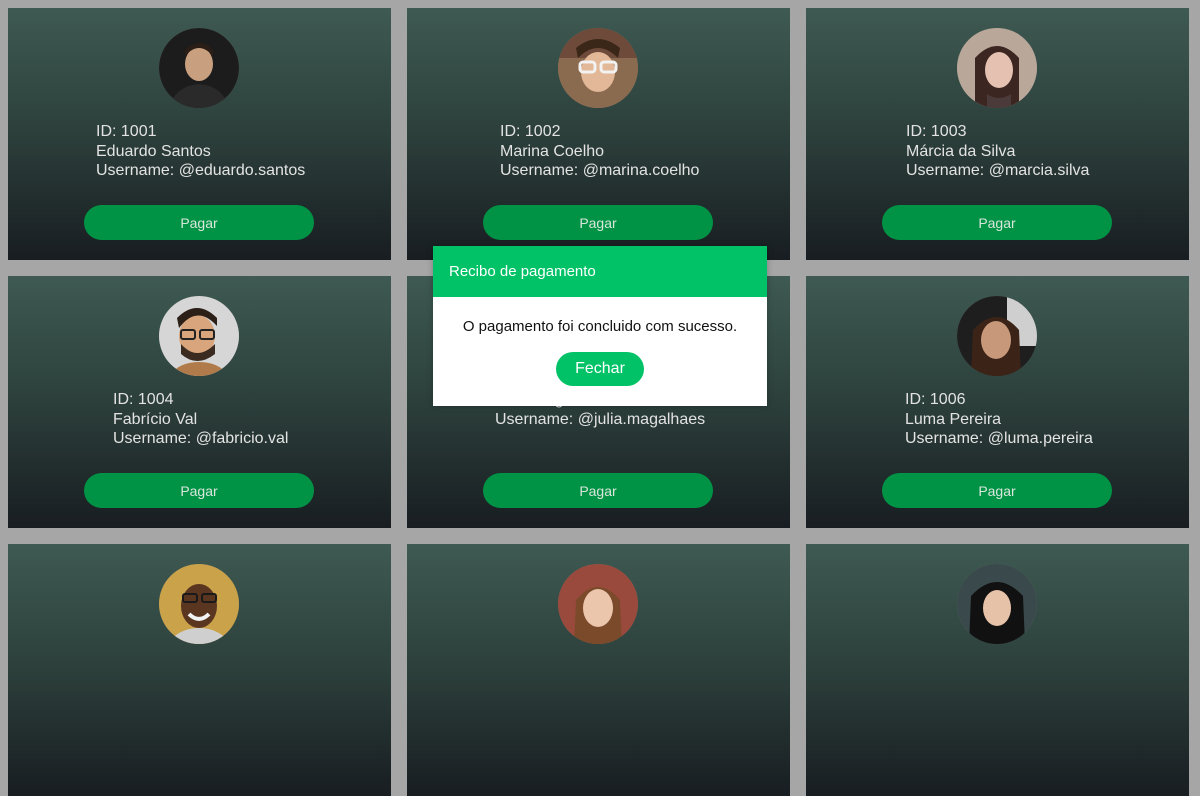  Describe the element at coordinates (961, 151) in the screenshot. I see `user-name: Márcia da Silva` at that location.